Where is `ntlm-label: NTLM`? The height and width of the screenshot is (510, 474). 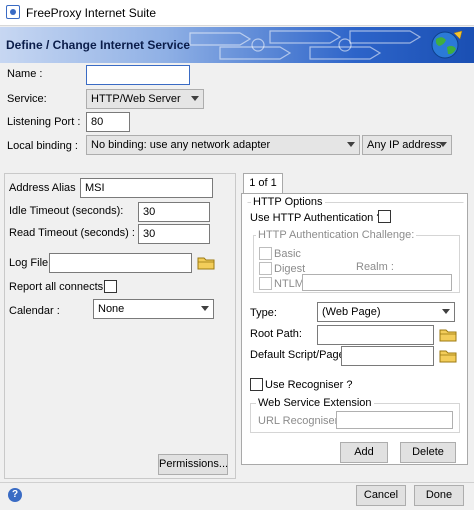
ntlm-label: NTLM is located at coordinates (289, 284).